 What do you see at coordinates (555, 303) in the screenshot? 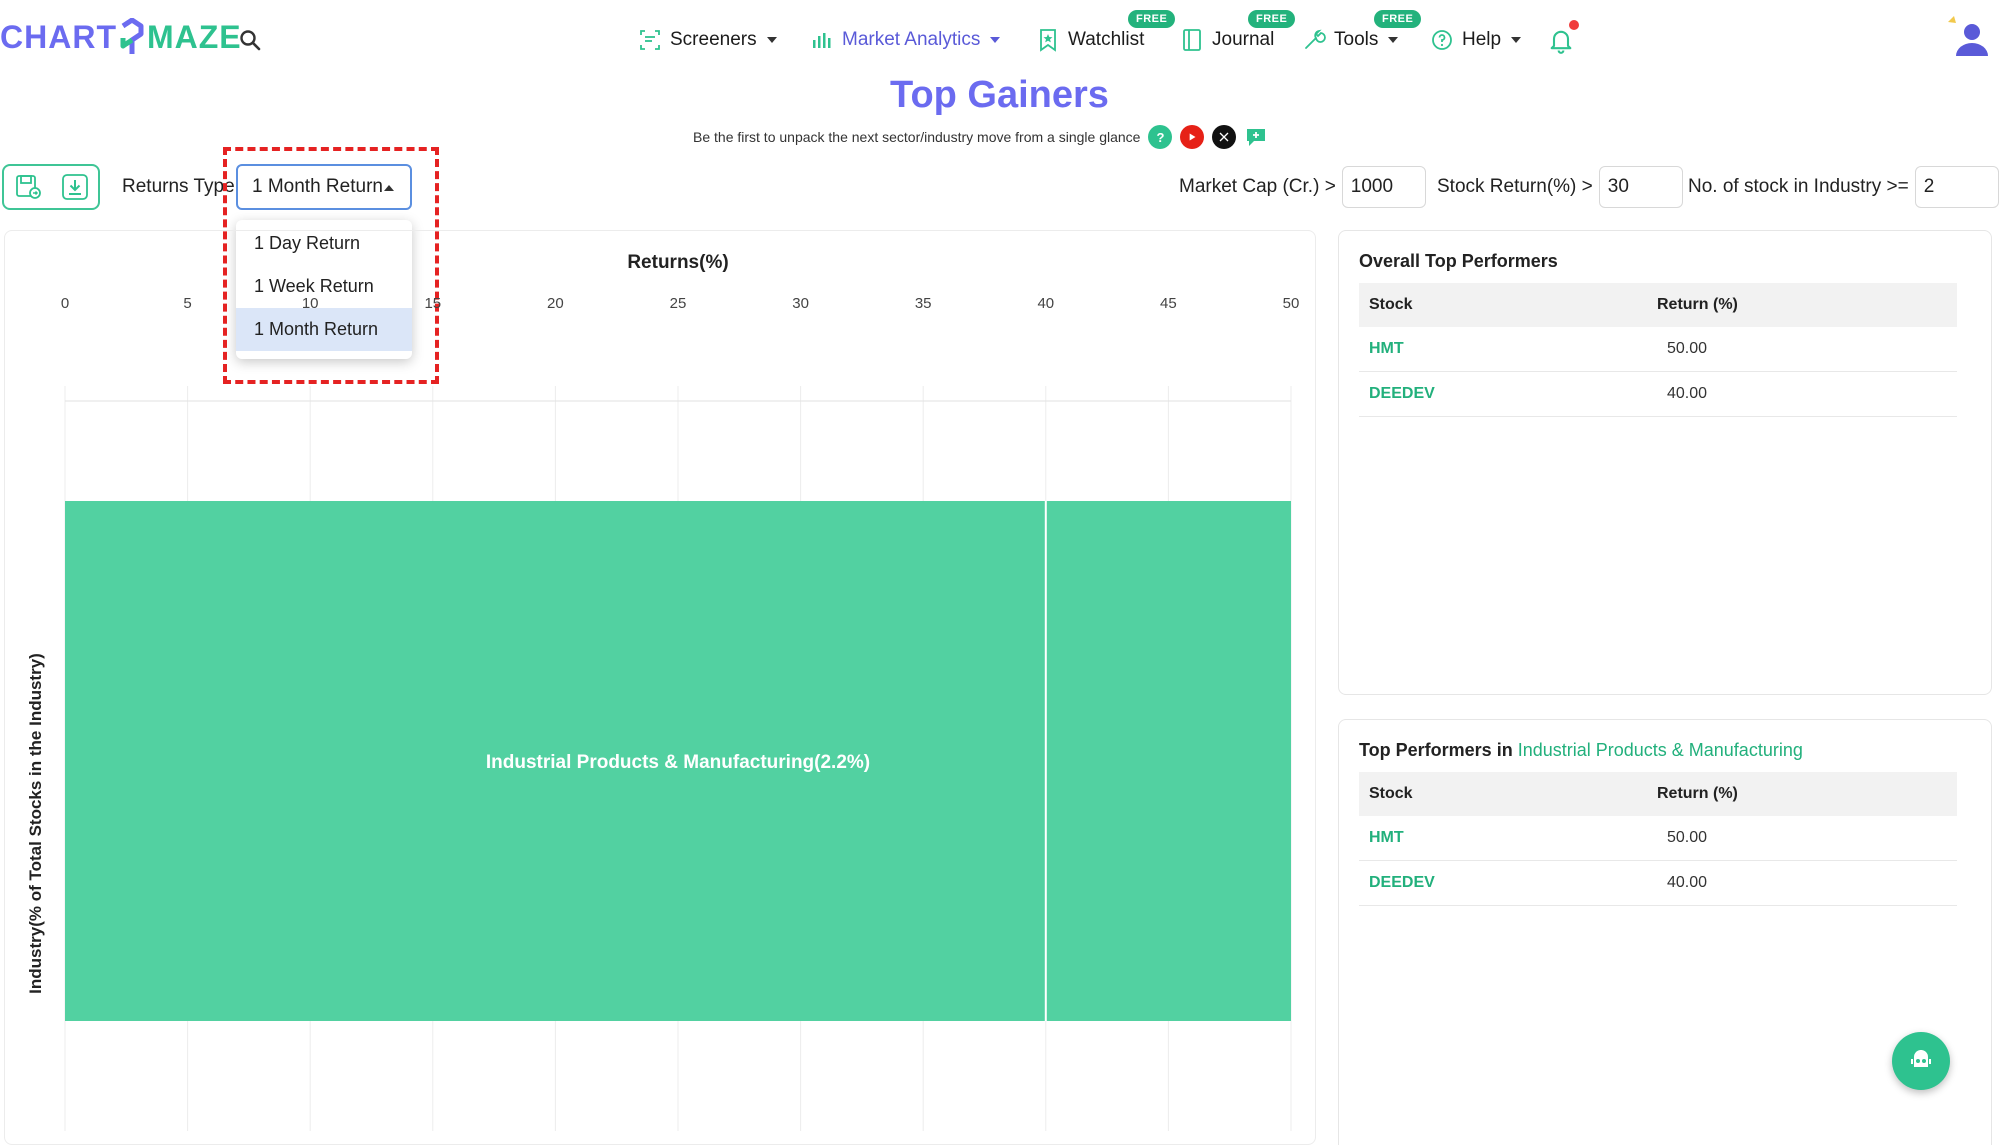
I see `x-tick-label: 20` at bounding box center [555, 303].